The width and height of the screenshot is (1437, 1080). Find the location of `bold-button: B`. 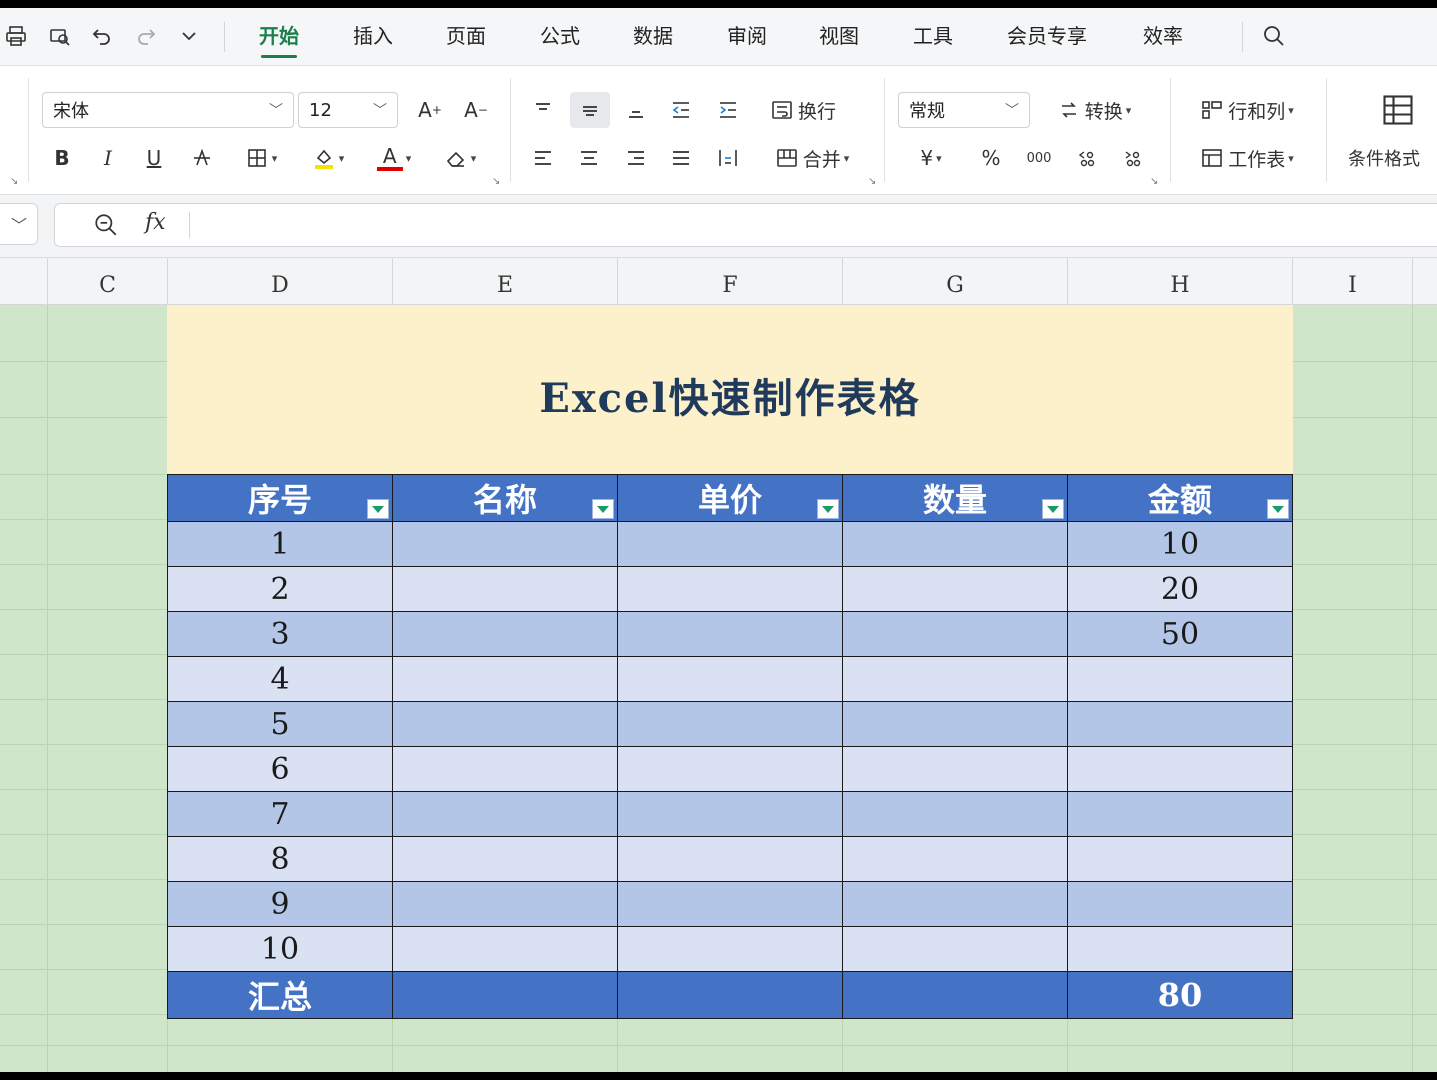

bold-button: B is located at coordinates (62, 158).